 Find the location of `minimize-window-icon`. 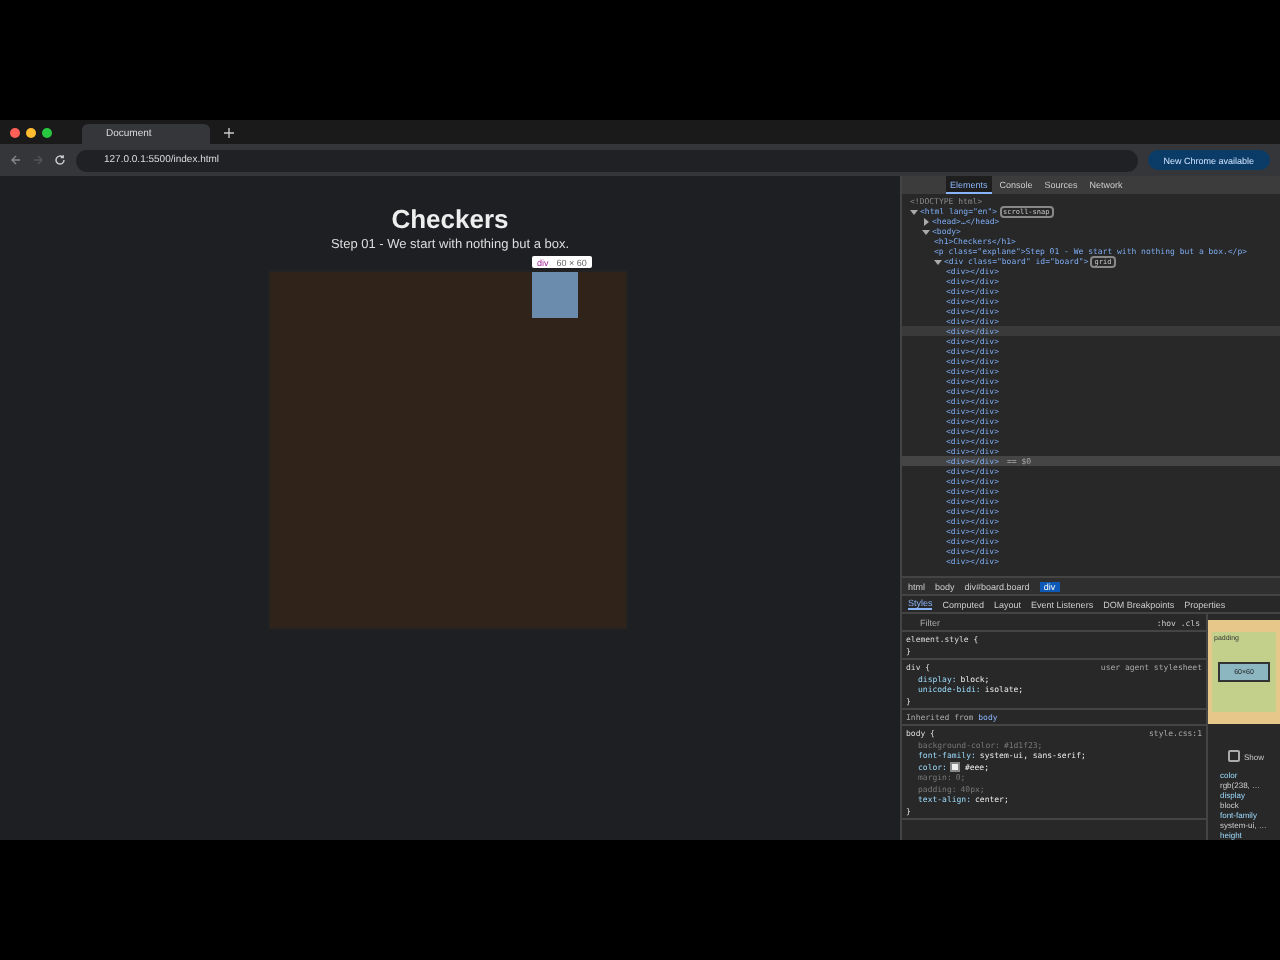

minimize-window-icon is located at coordinates (31, 132).